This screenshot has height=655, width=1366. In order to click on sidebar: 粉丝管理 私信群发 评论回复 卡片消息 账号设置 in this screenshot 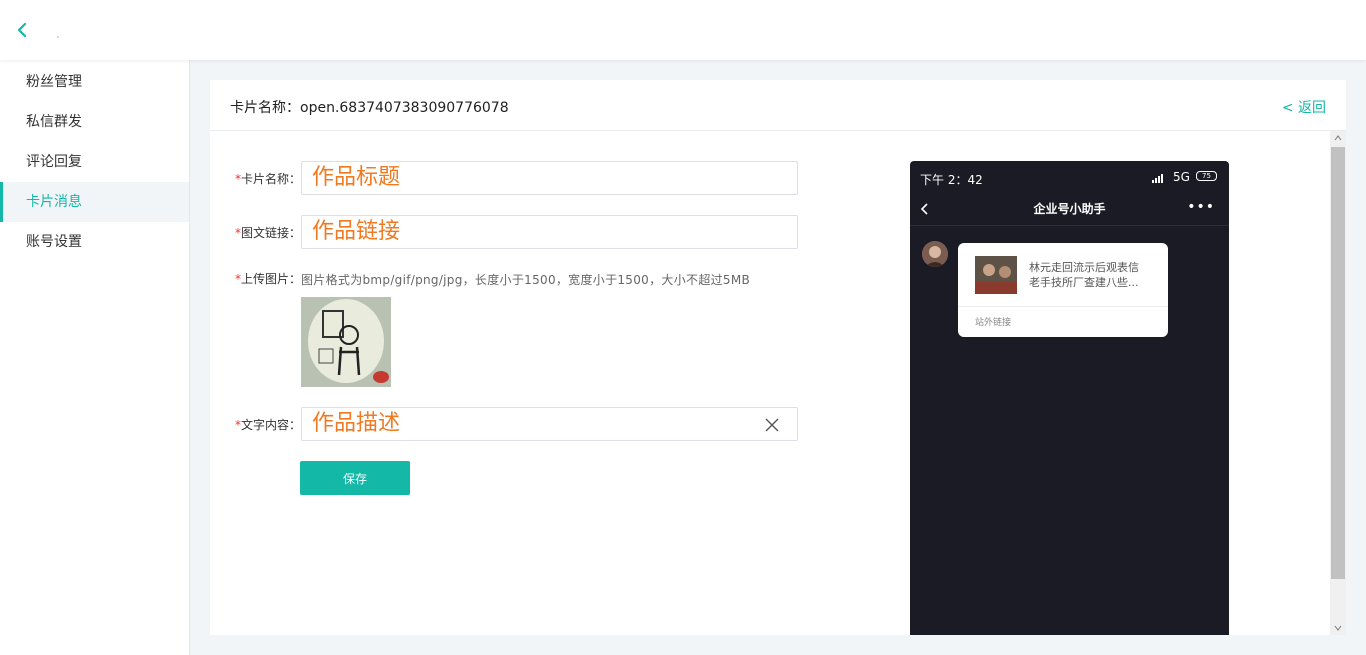, I will do `click(95, 357)`.